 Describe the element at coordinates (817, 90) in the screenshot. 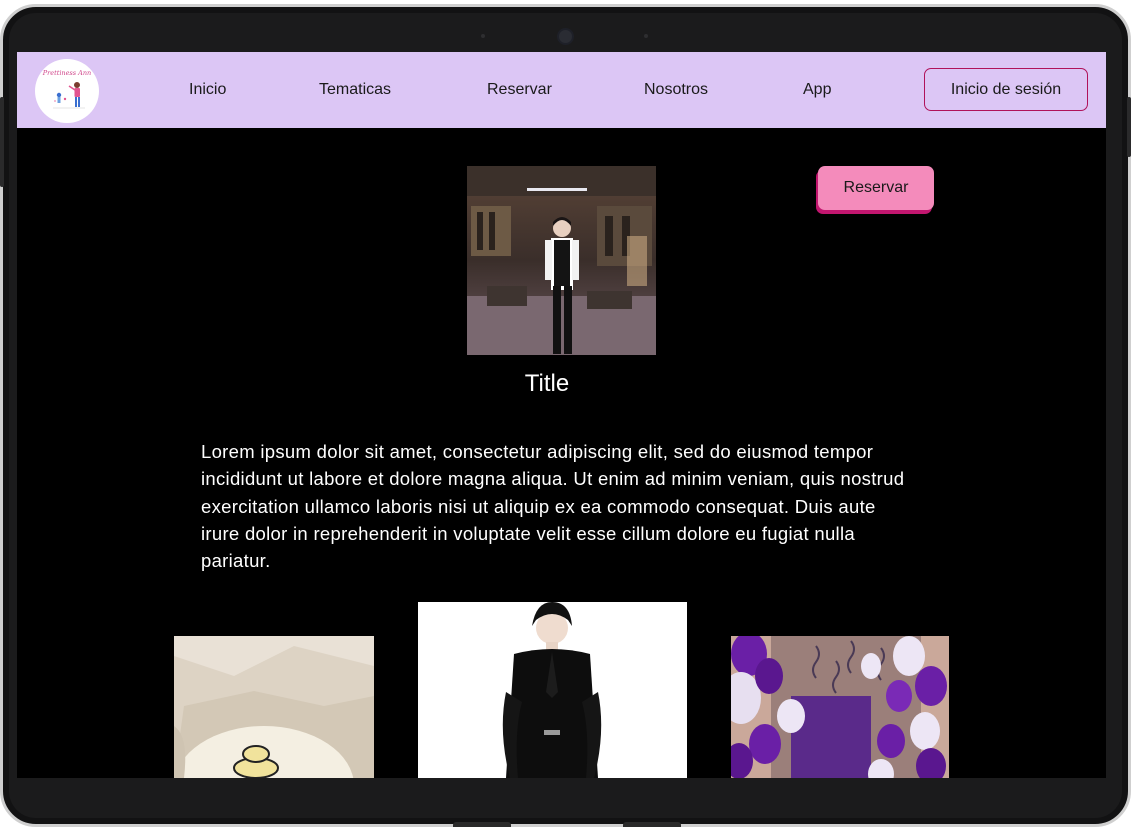

I see `nav-link-app: App` at that location.